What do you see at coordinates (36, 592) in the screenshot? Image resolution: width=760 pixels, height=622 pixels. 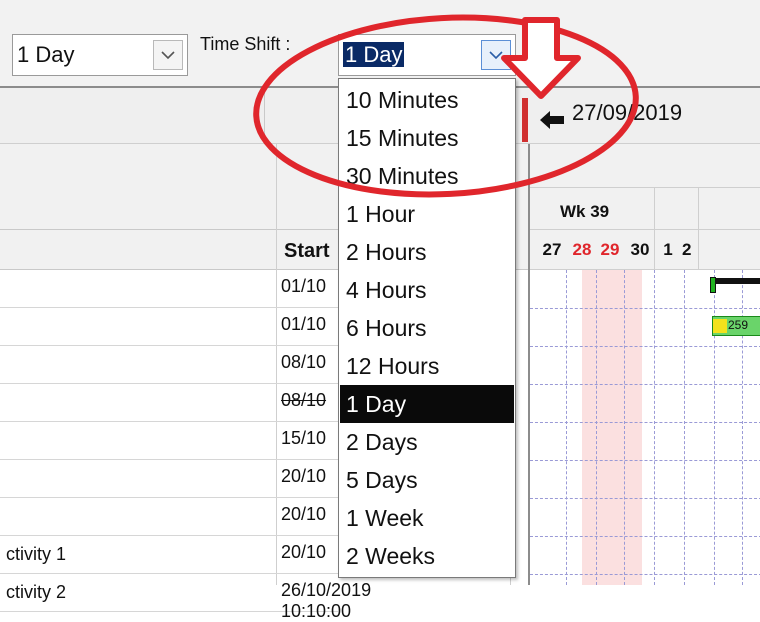 I see `activity-name: ctivity 2` at bounding box center [36, 592].